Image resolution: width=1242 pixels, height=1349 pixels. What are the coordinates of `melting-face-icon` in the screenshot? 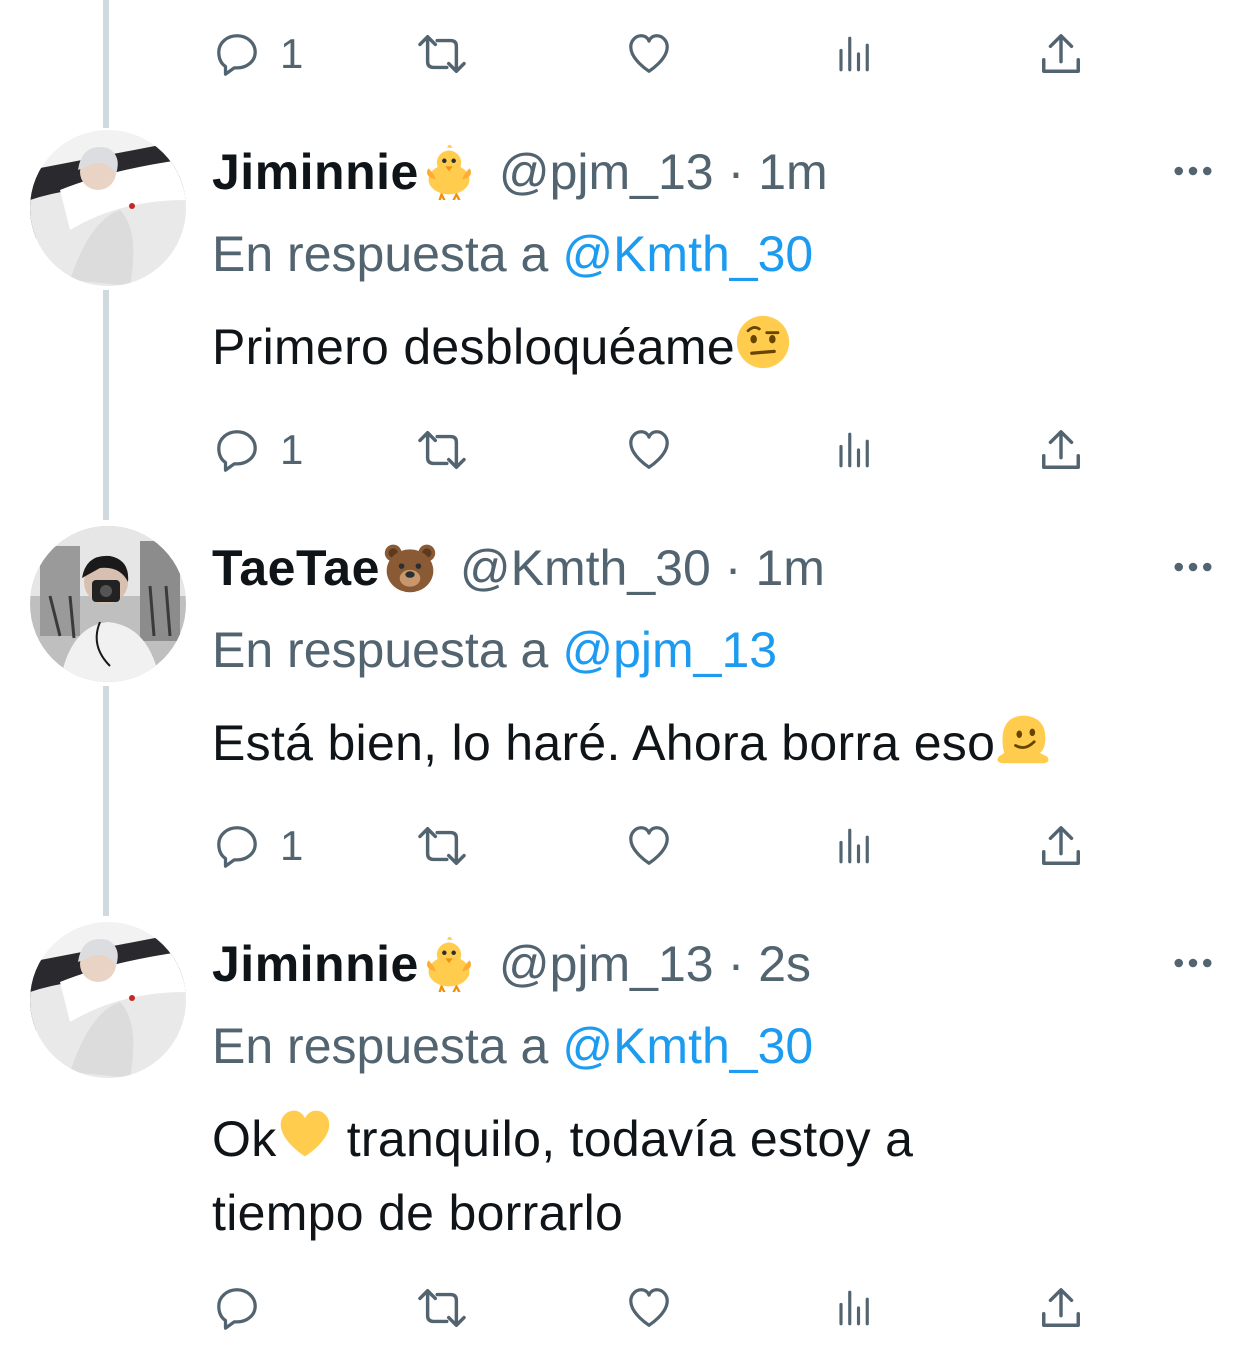 It's located at (1023, 738).